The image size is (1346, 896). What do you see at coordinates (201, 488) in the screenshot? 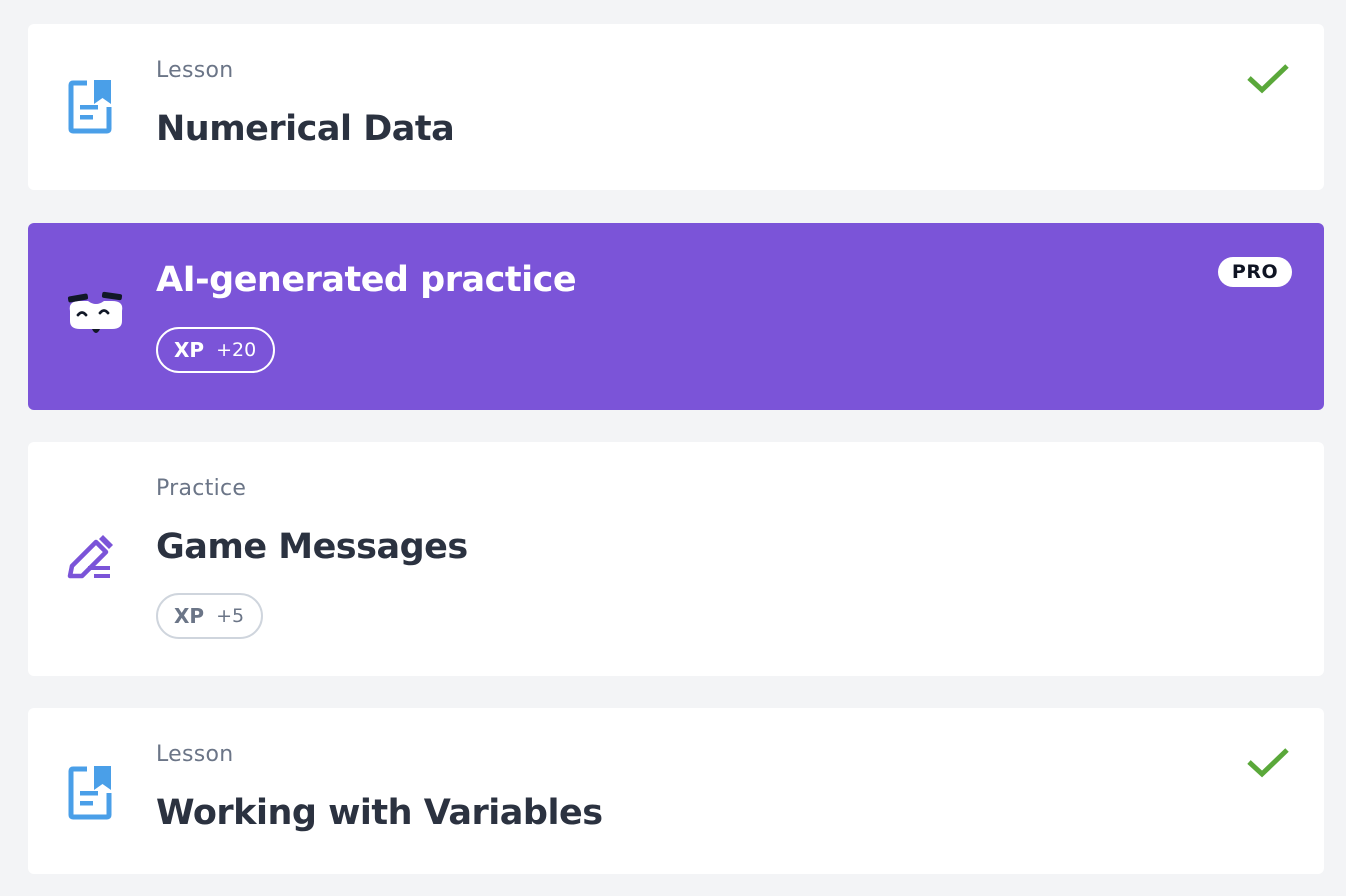
I see `item-type-label: Practice` at bounding box center [201, 488].